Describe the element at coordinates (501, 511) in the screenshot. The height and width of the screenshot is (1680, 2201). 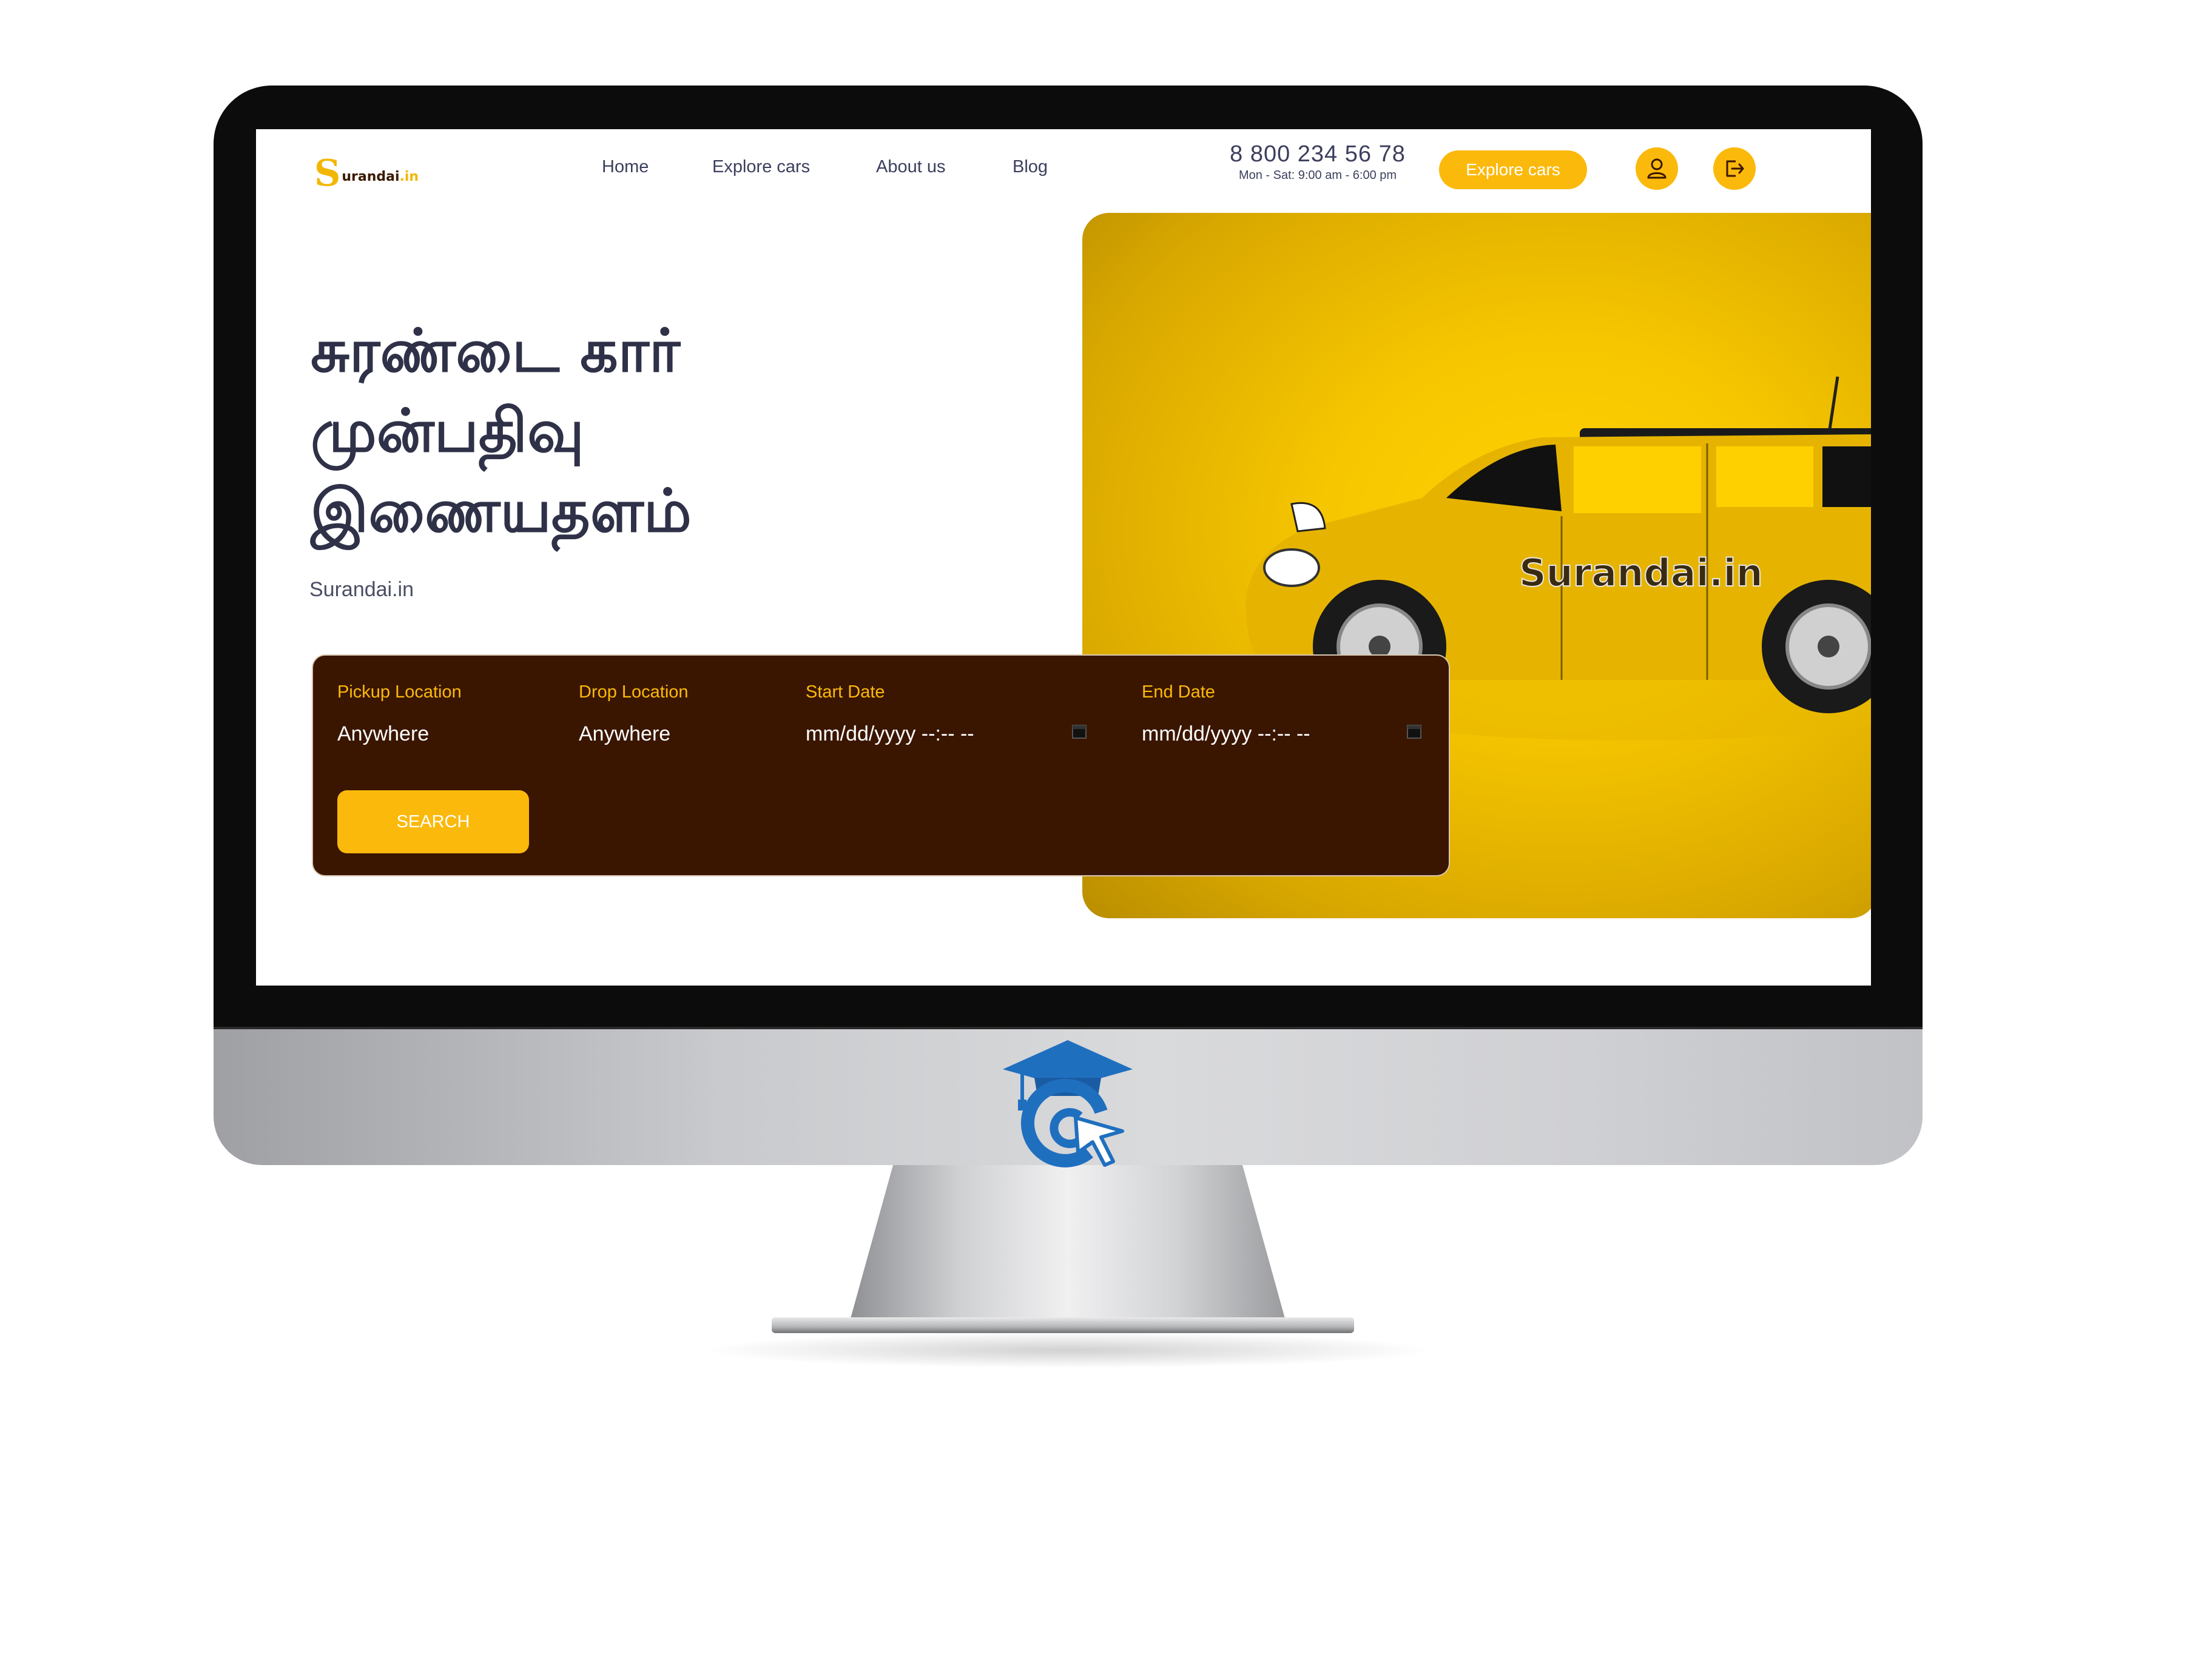
I see `hero-title-line-3: இணையதளம்` at that location.